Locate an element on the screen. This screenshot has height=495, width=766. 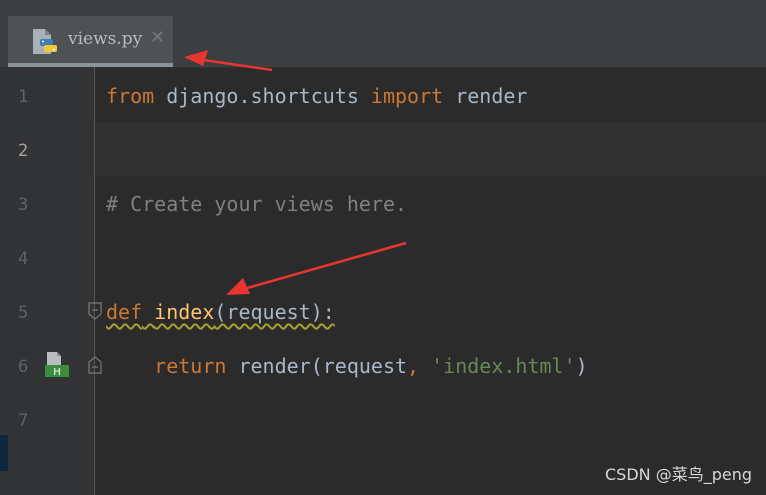
code-token: , is located at coordinates (413, 366).